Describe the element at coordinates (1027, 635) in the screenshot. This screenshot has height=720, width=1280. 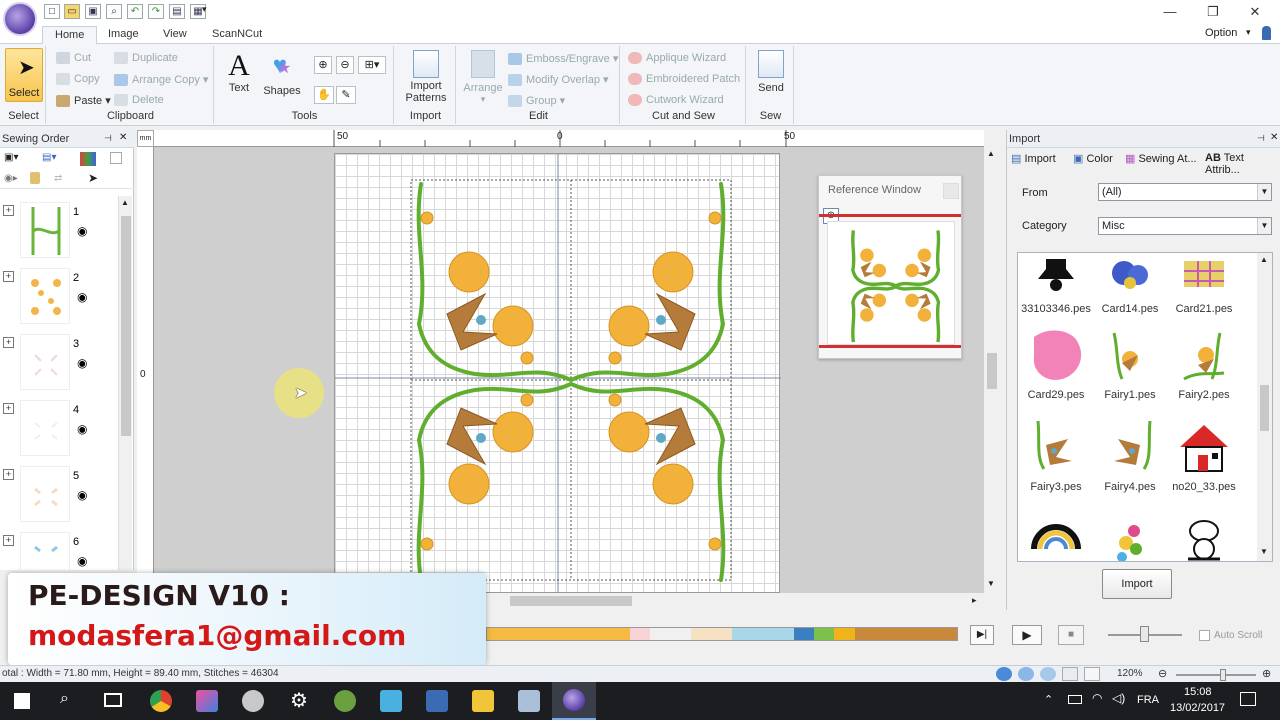
I see `play-button: ▶` at that location.